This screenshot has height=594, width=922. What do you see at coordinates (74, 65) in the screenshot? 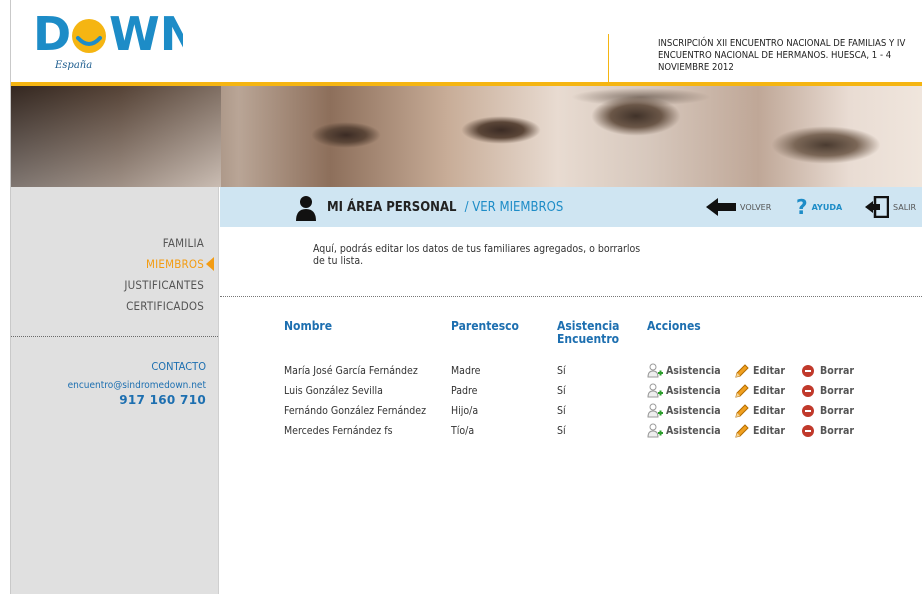
I see `logo-subtitle: España` at bounding box center [74, 65].